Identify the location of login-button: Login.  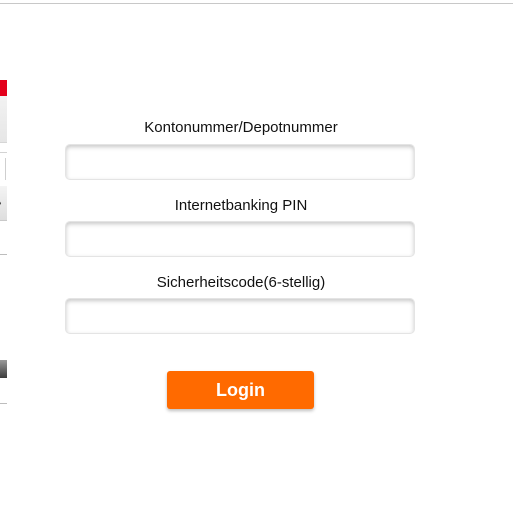
(240, 390).